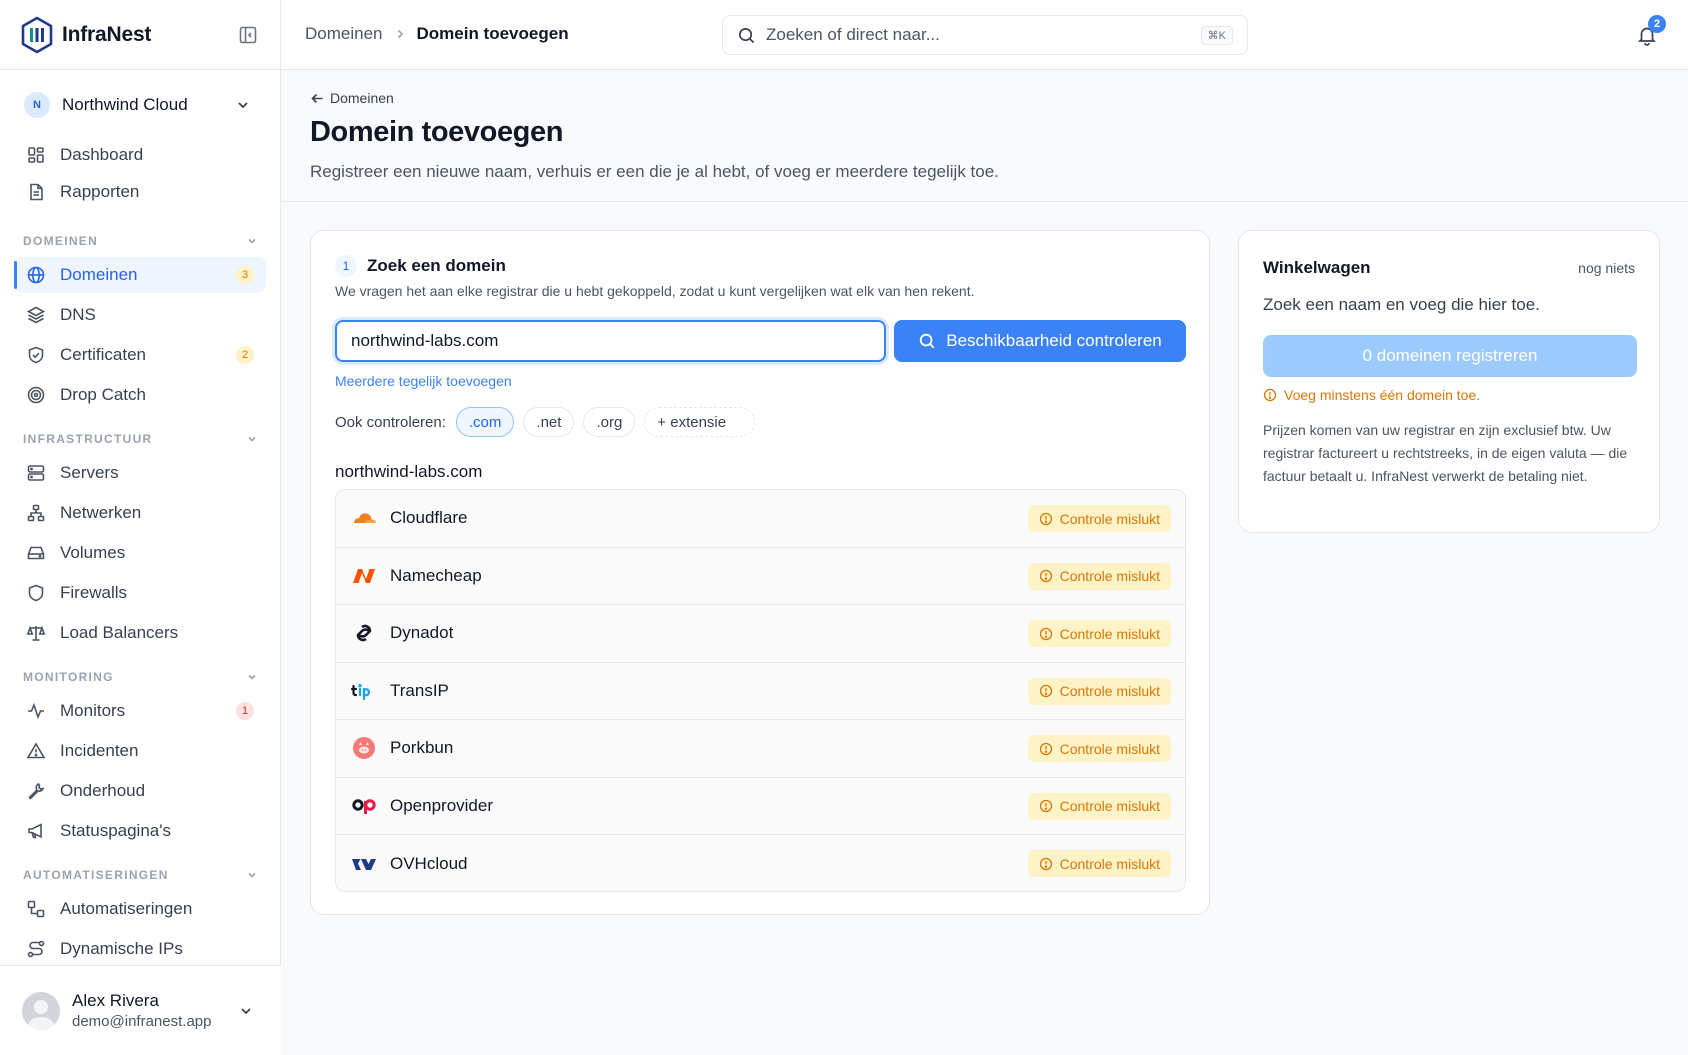 The image size is (1688, 1055). What do you see at coordinates (140, 553) in the screenshot?
I see `nav-volumes: Volumes` at bounding box center [140, 553].